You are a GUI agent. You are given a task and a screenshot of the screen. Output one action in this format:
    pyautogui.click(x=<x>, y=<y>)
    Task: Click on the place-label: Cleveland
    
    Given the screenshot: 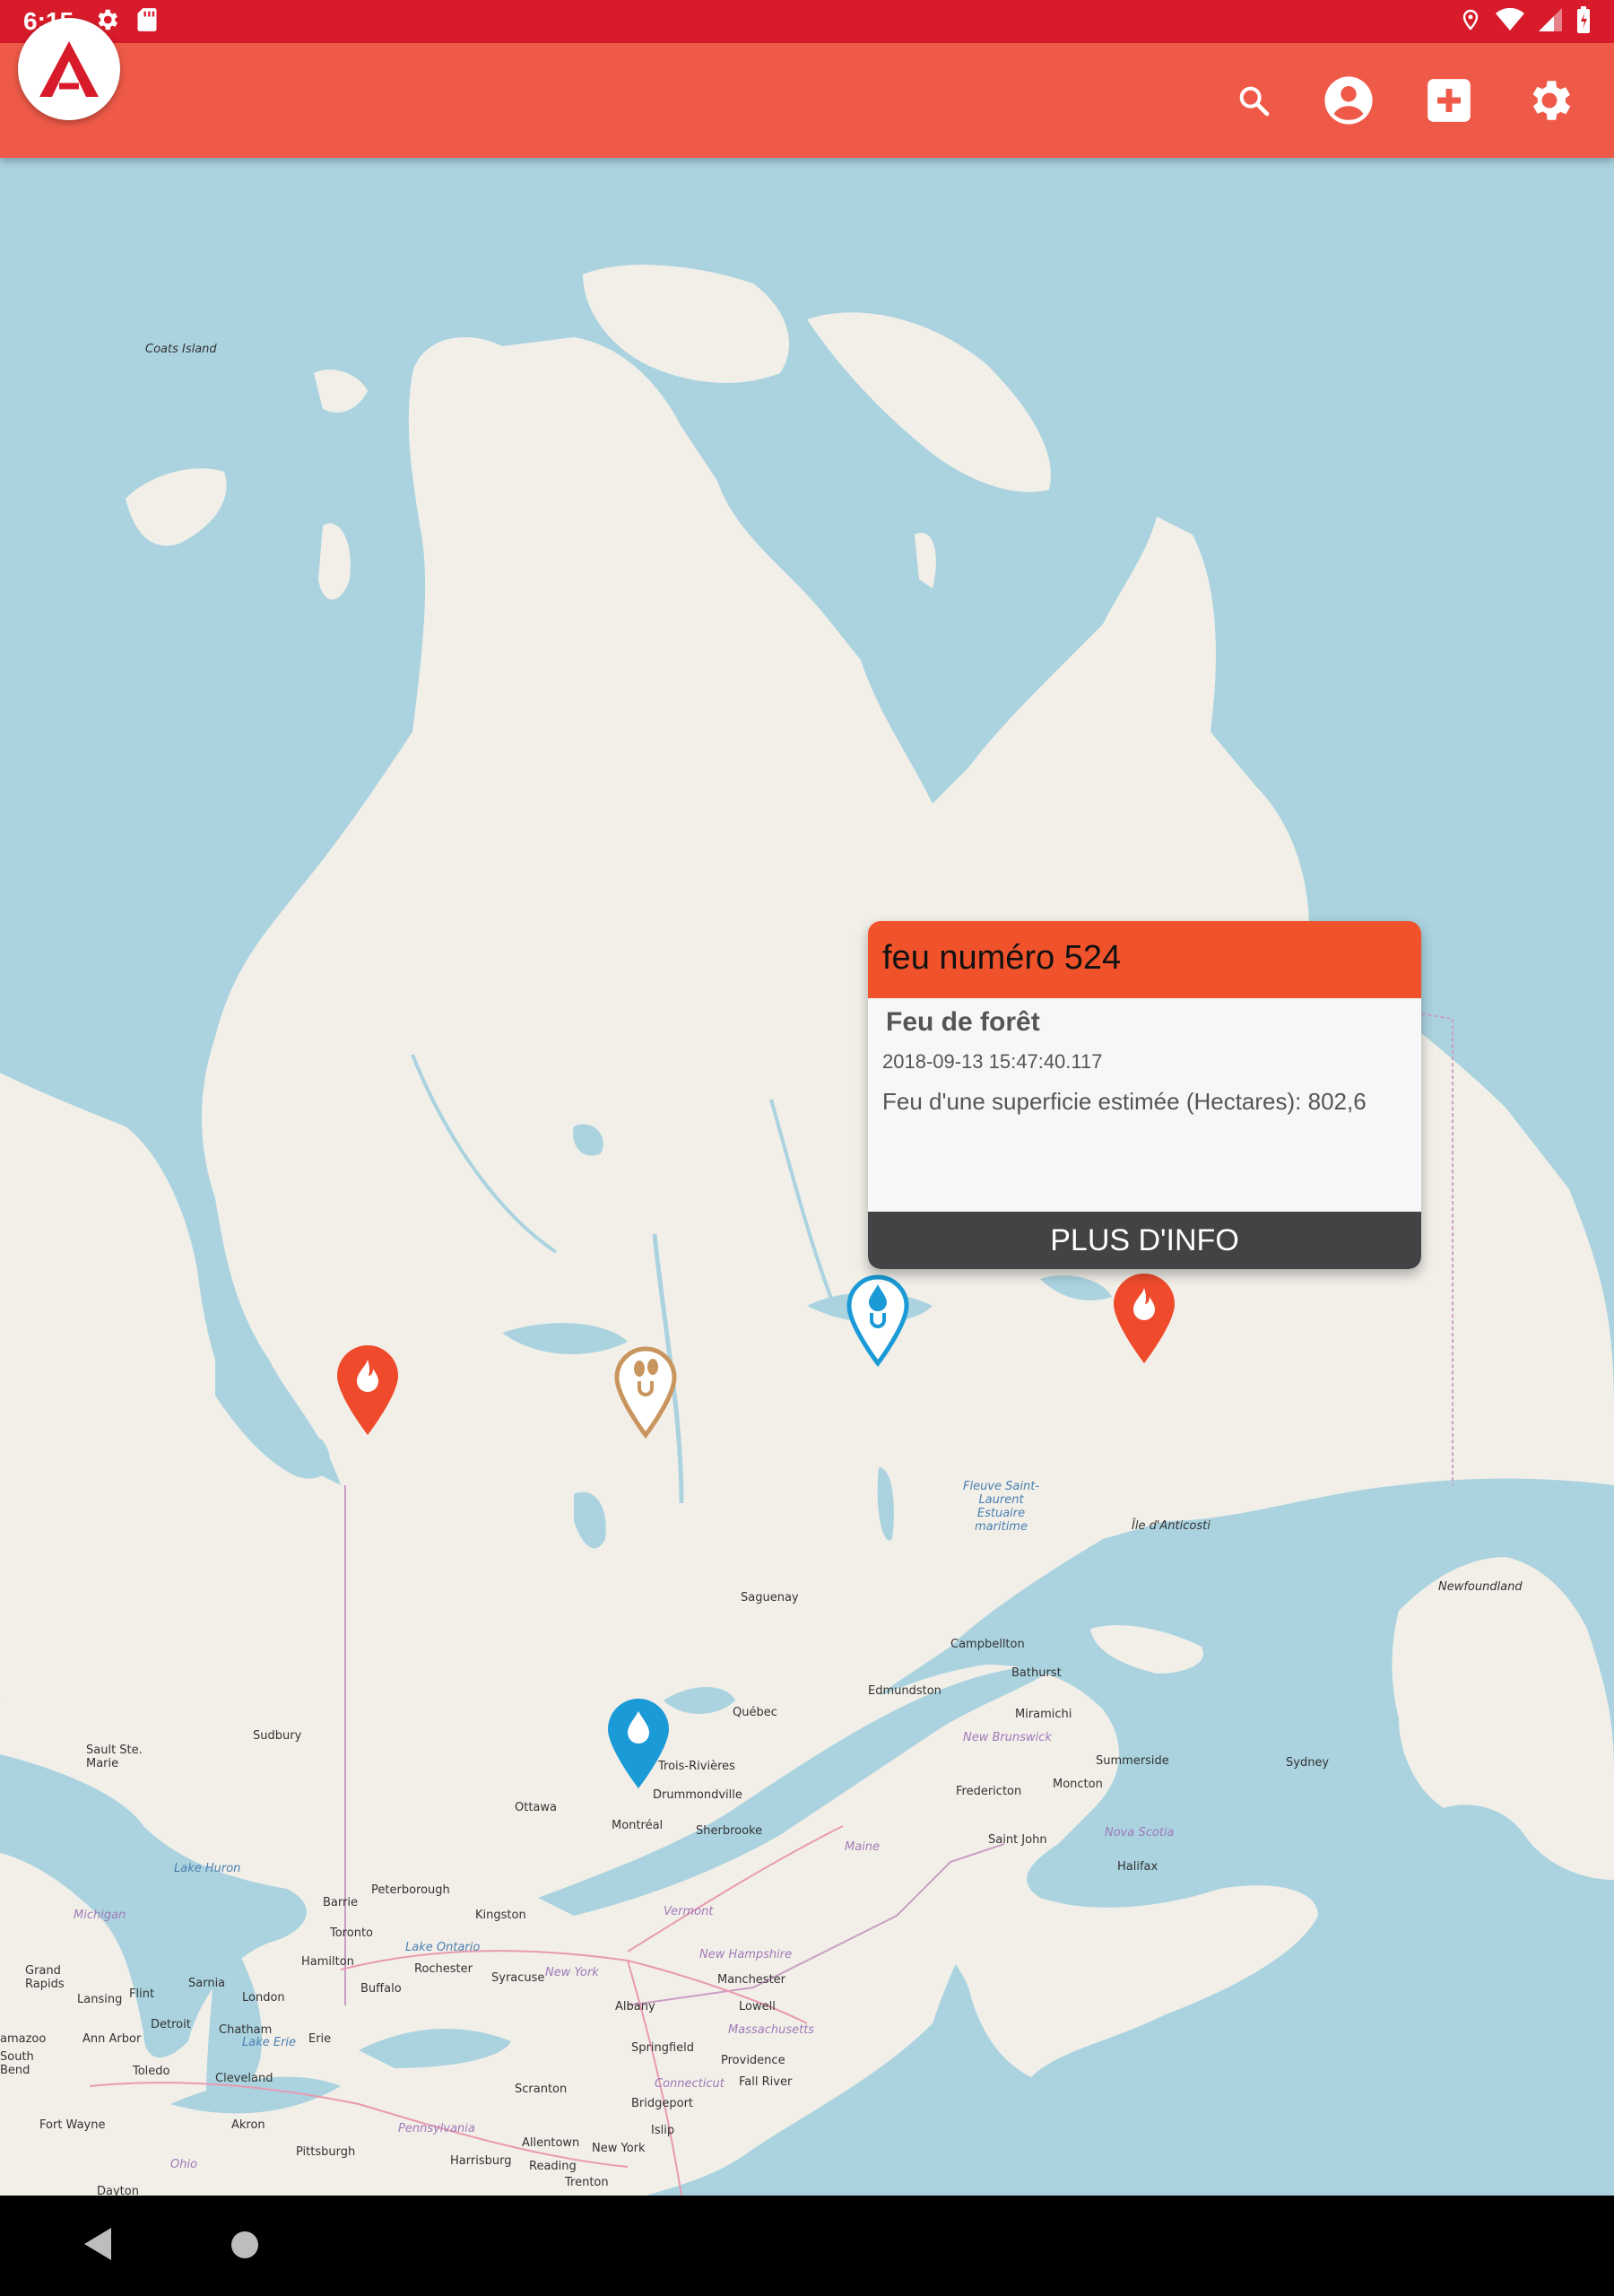 What is the action you would take?
    pyautogui.click(x=244, y=2078)
    